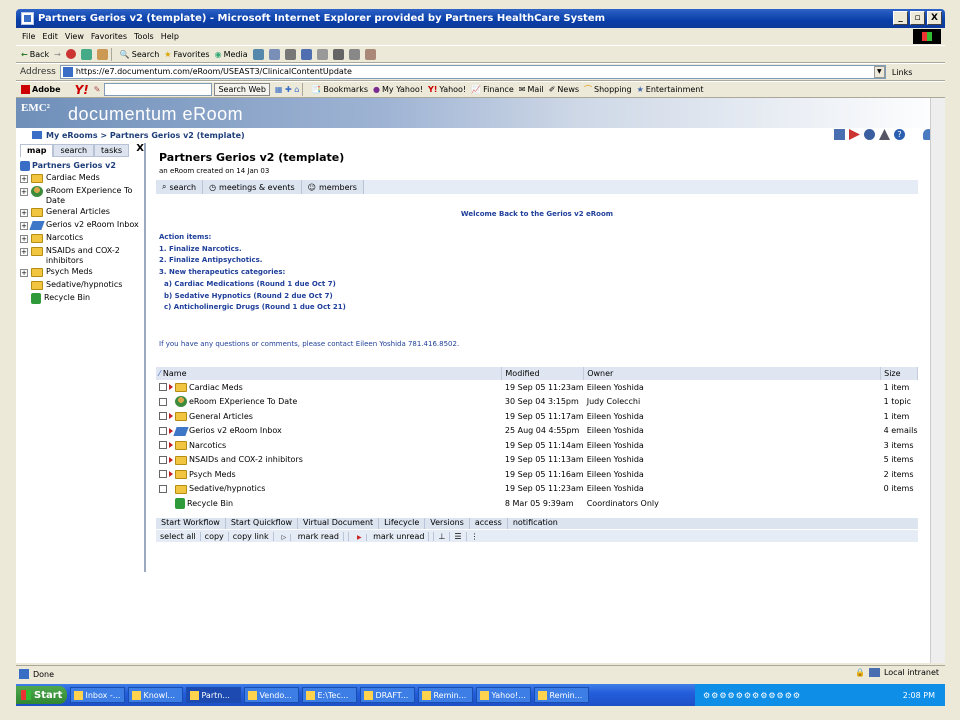 Image resolution: width=960 pixels, height=720 pixels. Describe the element at coordinates (35, 54) in the screenshot. I see `back-button: ← Back` at that location.